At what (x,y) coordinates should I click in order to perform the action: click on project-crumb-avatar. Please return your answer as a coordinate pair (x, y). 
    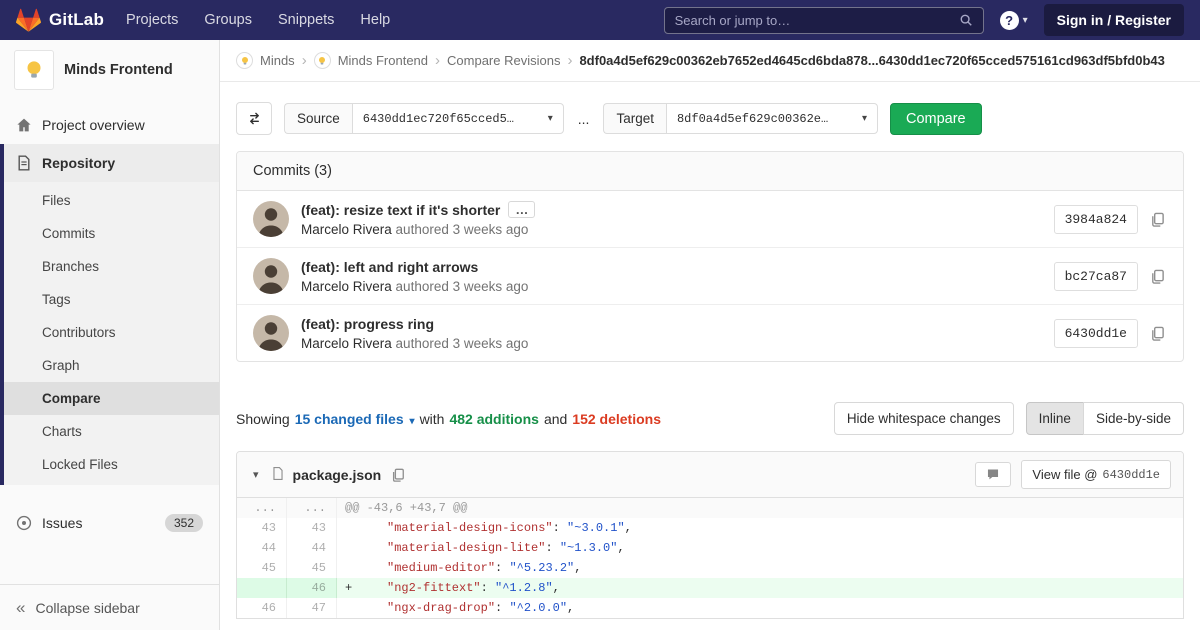
    Looking at the image, I should click on (322, 60).